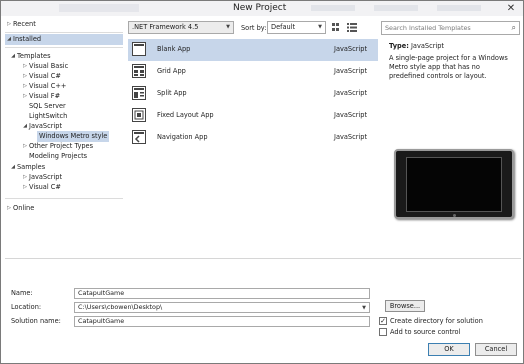 Image resolution: width=524 pixels, height=364 pixels. Describe the element at coordinates (24, 24) in the screenshot. I see `tree-label: Recent` at that location.